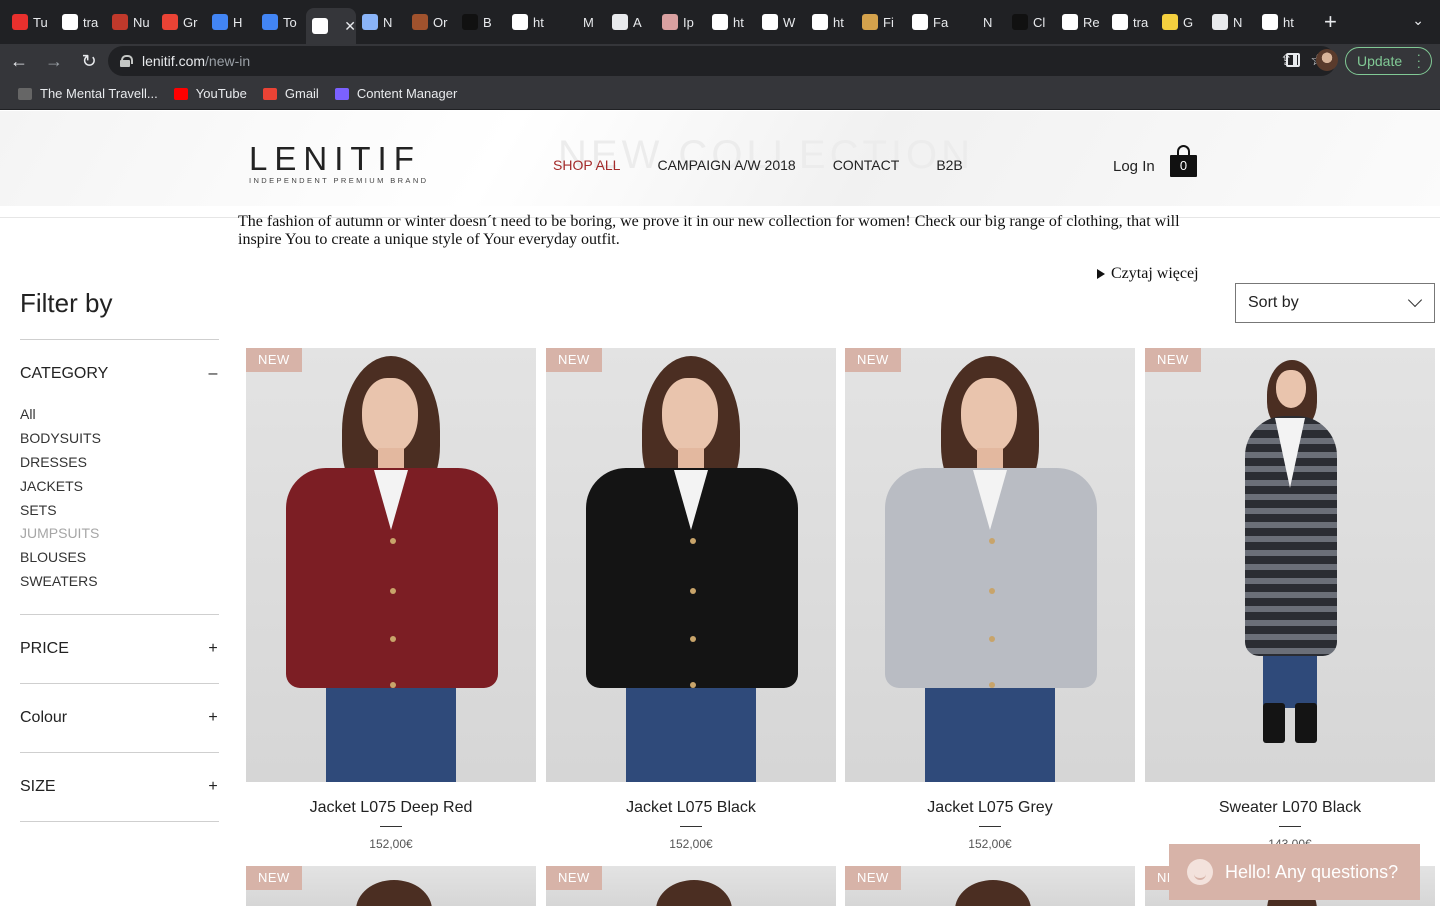 This screenshot has height=906, width=1440. Describe the element at coordinates (681, 22) in the screenshot. I see `browser-tab: Ip` at that location.